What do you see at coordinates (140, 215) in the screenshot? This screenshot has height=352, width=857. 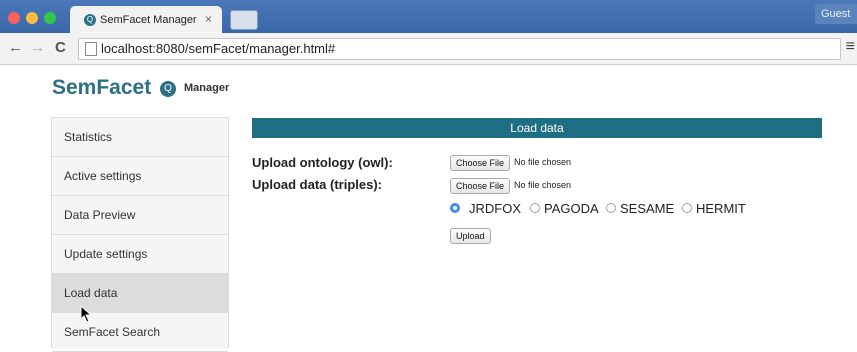 I see `sidebar-item-data-preview: Data Preview` at bounding box center [140, 215].